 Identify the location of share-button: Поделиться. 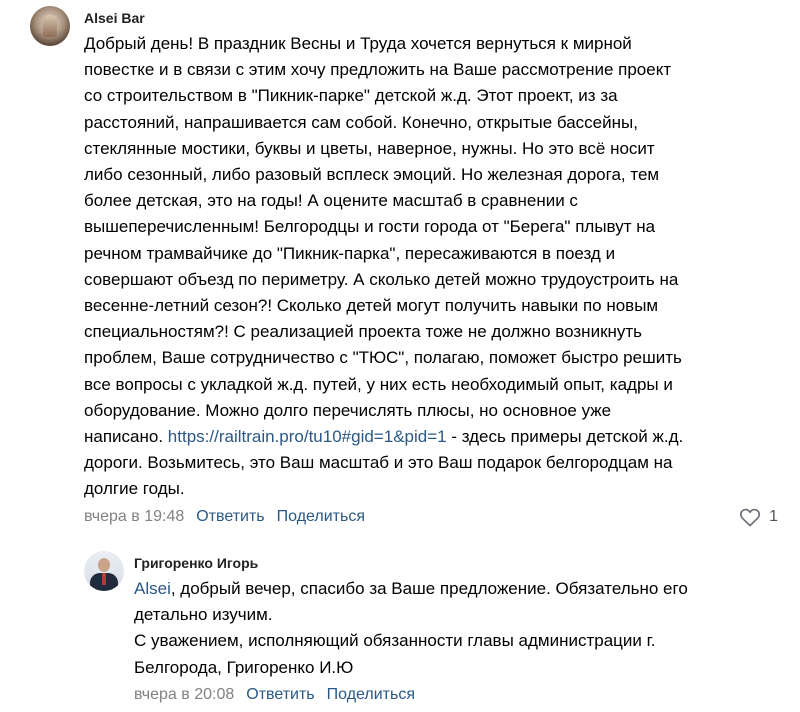
(321, 517).